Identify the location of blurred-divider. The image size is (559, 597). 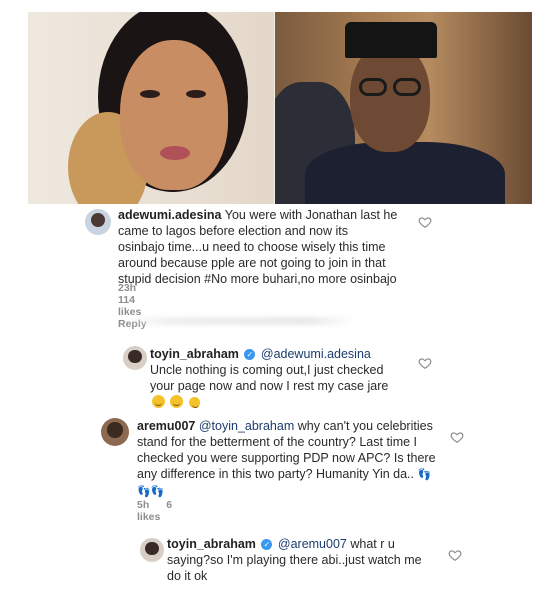
(240, 321).